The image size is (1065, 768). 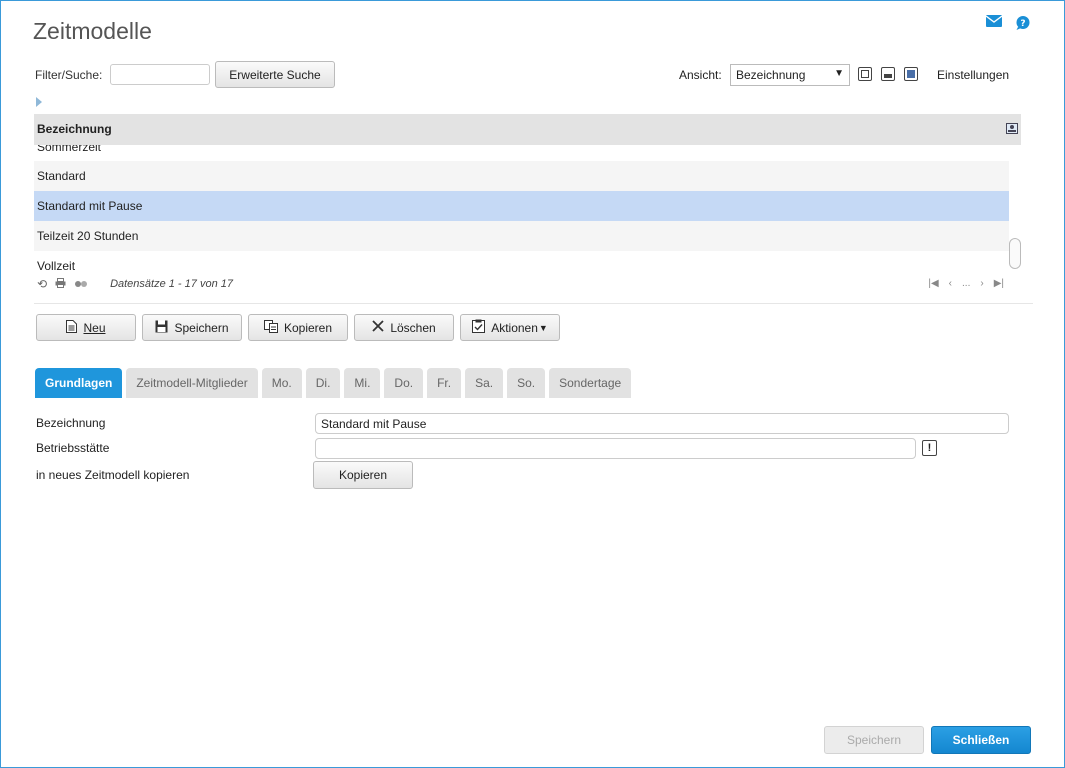 I want to click on tab-sondertage: Sondertage, so click(x=590, y=383).